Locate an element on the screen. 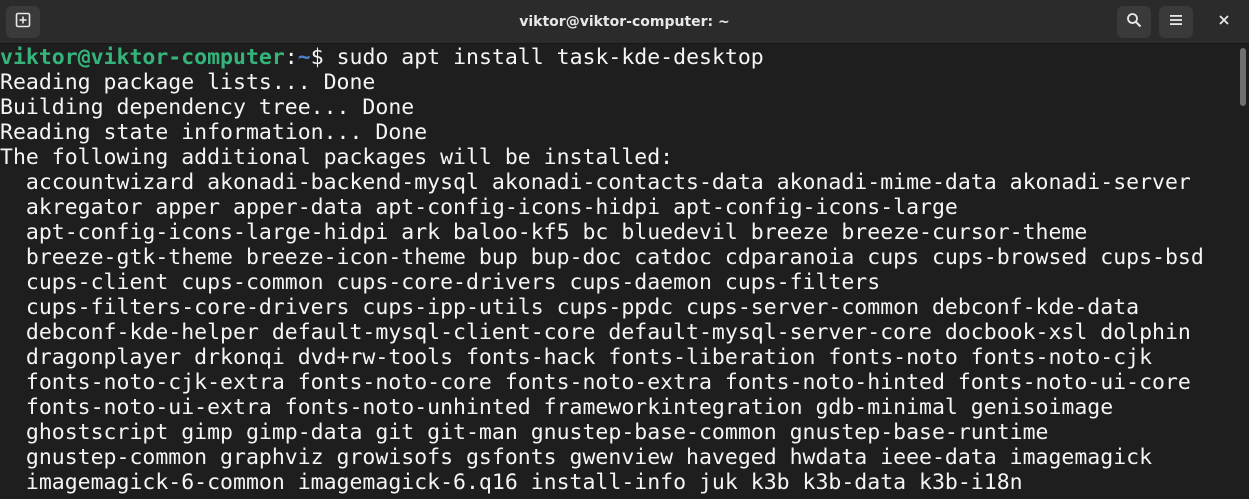 The width and height of the screenshot is (1249, 499). menu-button is located at coordinates (1176, 22).